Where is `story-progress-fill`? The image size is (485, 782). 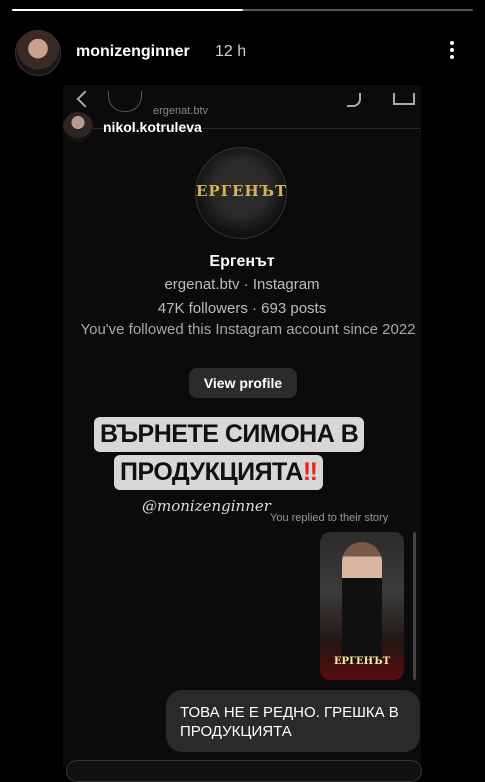 story-progress-fill is located at coordinates (127, 10).